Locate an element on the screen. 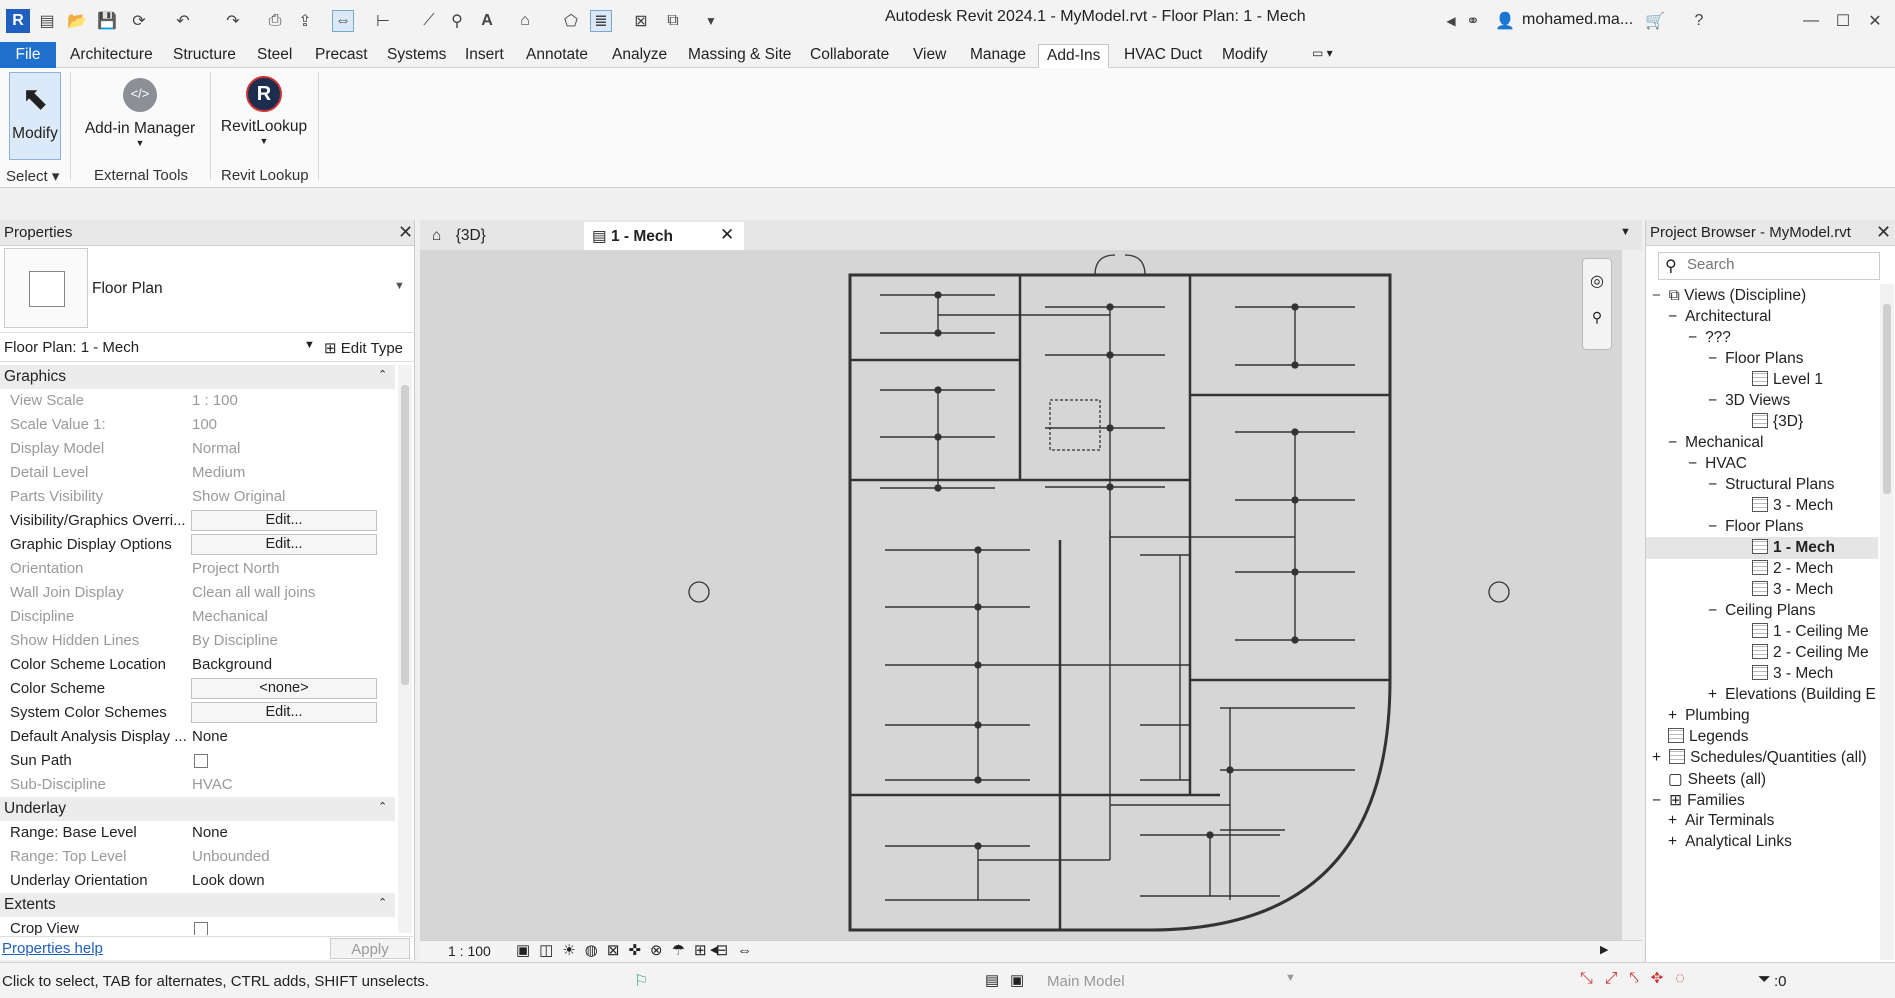 This screenshot has width=1895, height=998. tab-dropdown-icon: ▼ is located at coordinates (1625, 232).